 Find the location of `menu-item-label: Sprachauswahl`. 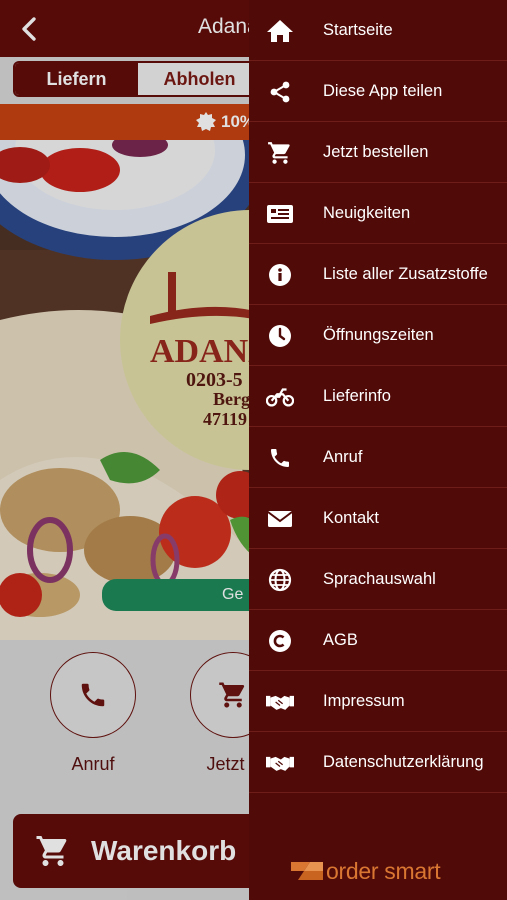

menu-item-label: Sprachauswahl is located at coordinates (379, 579).